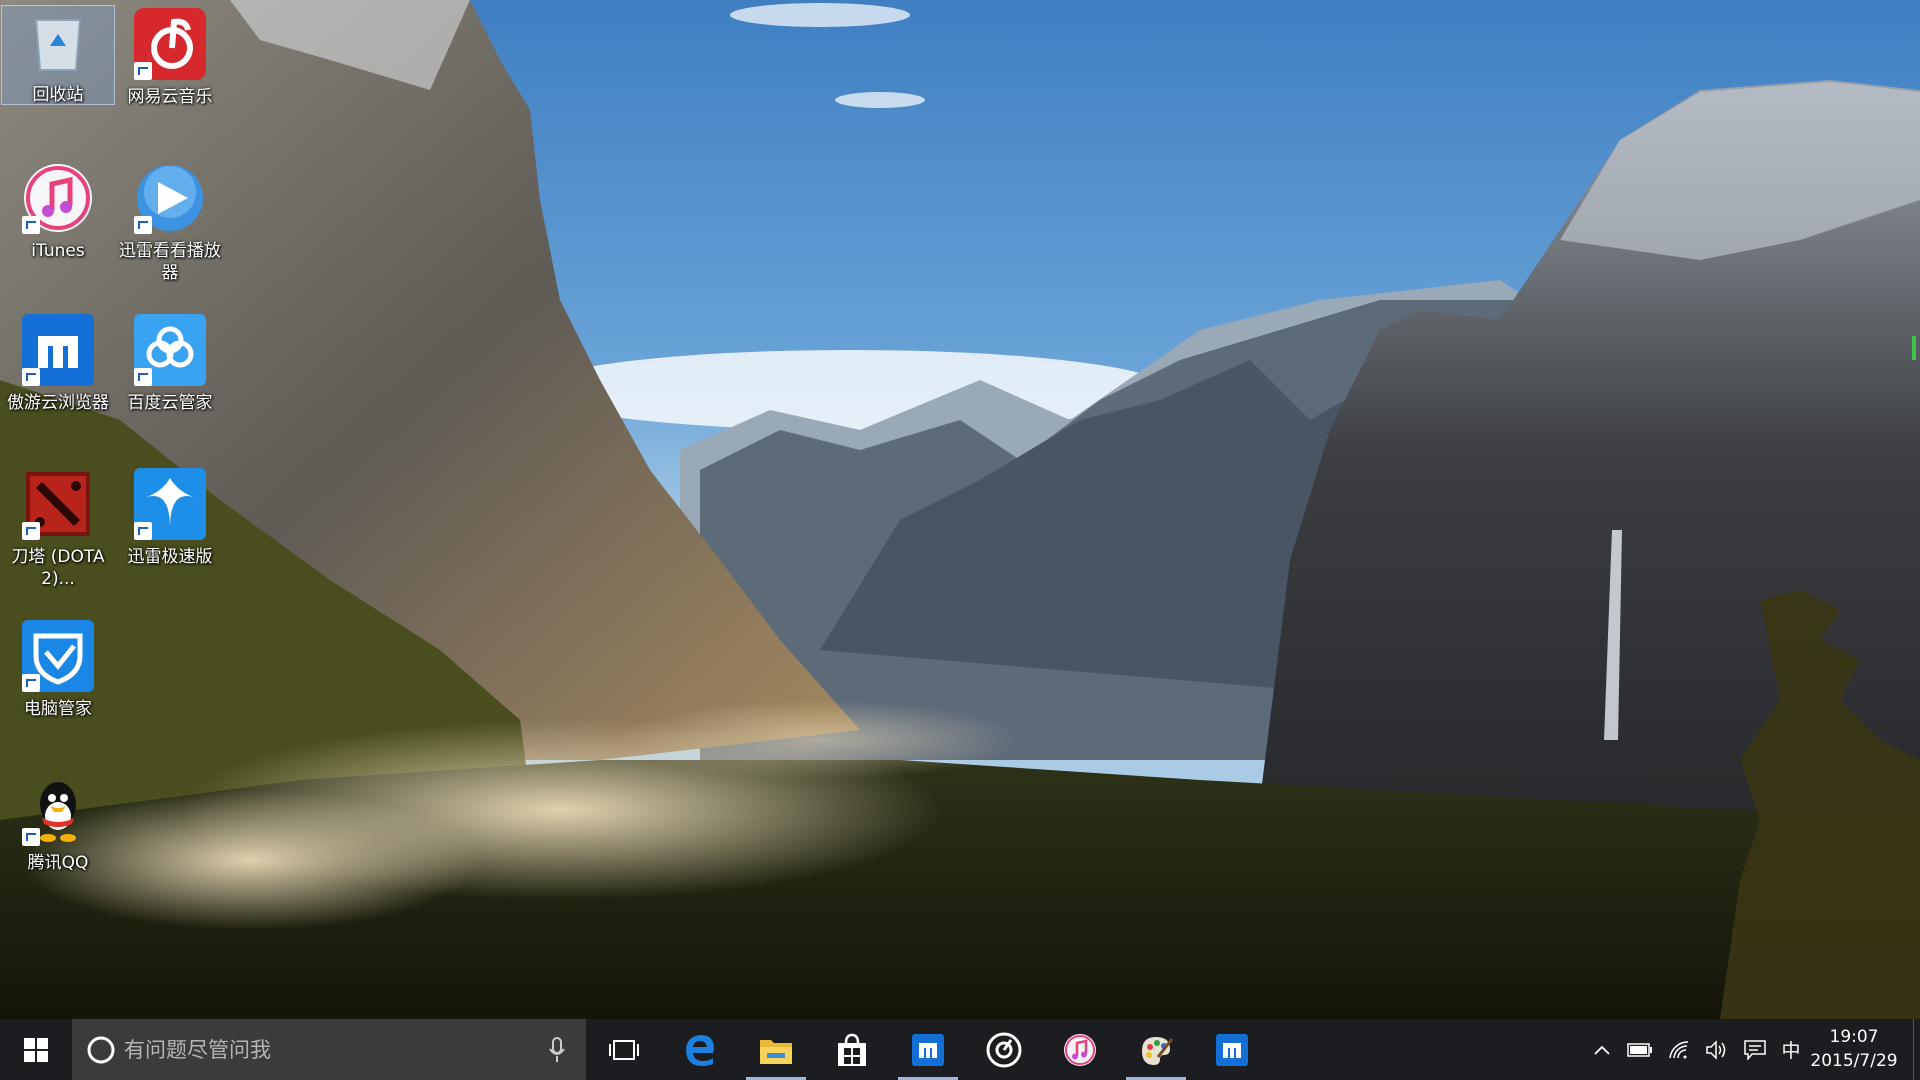 This screenshot has height=1080, width=1920. I want to click on baidu-cloud-icon, so click(170, 350).